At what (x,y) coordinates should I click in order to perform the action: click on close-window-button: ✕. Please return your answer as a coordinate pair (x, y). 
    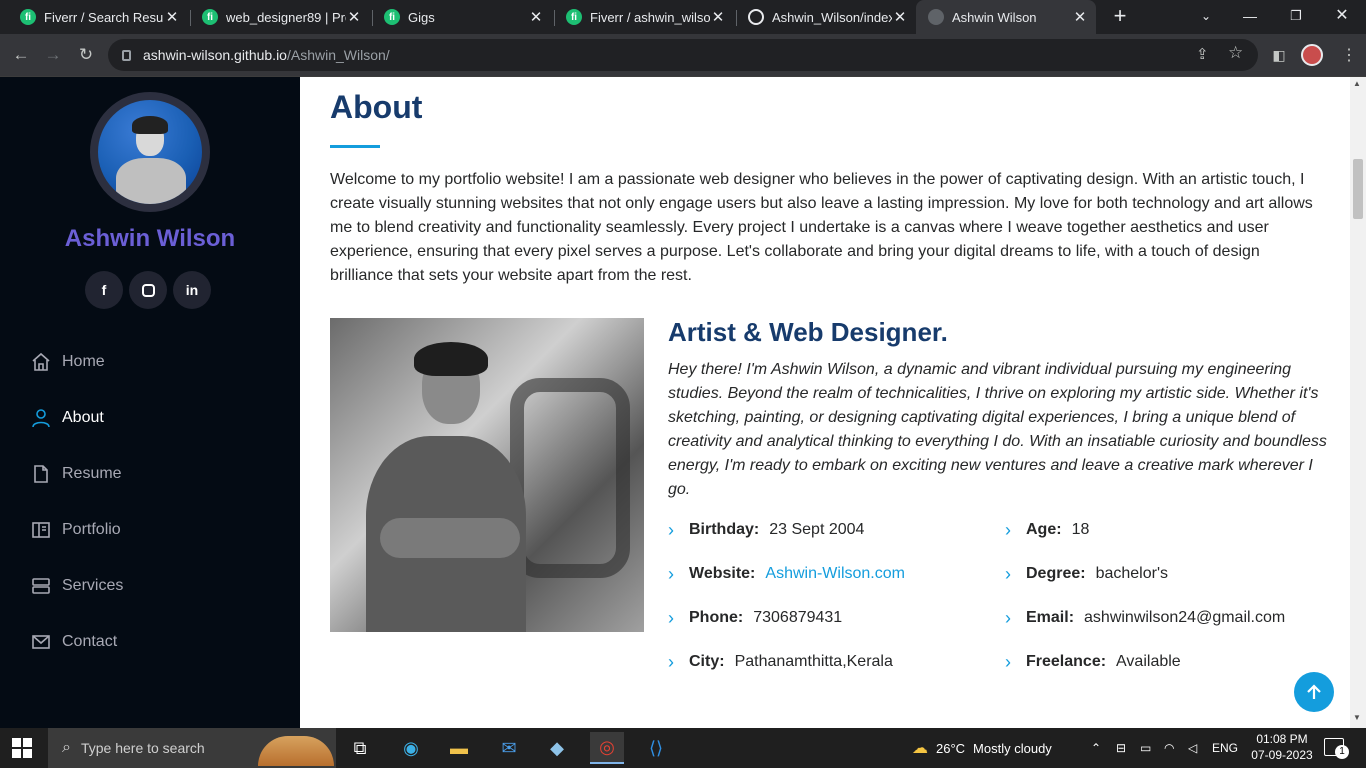
    Looking at the image, I should click on (1342, 16).